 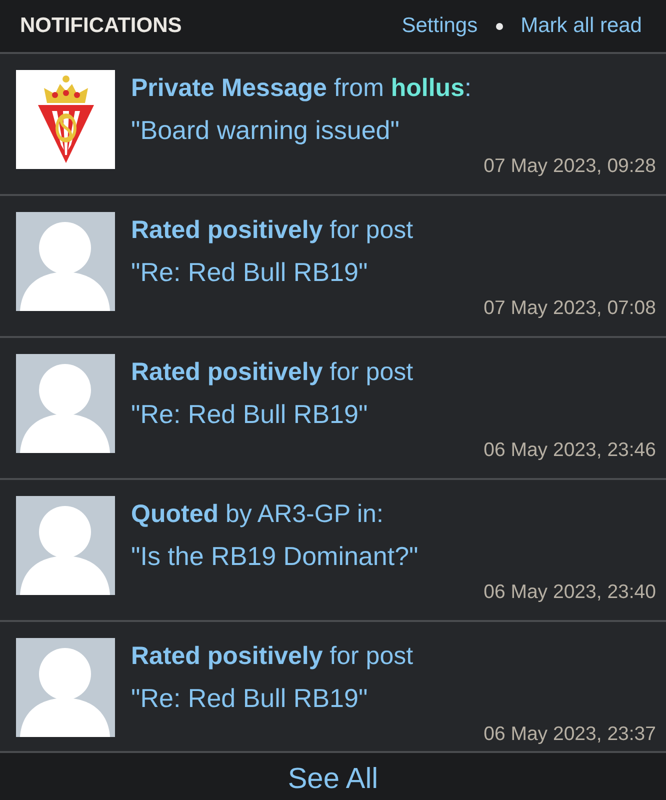 I want to click on notification-title: Quoted by AR3-GP in:, so click(x=257, y=514).